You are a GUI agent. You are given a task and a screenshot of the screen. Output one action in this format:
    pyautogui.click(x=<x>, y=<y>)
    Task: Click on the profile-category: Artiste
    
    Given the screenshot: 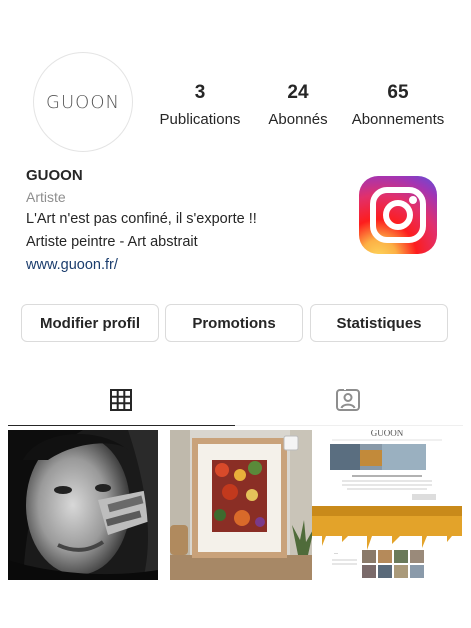 What is the action you would take?
    pyautogui.click(x=46, y=197)
    